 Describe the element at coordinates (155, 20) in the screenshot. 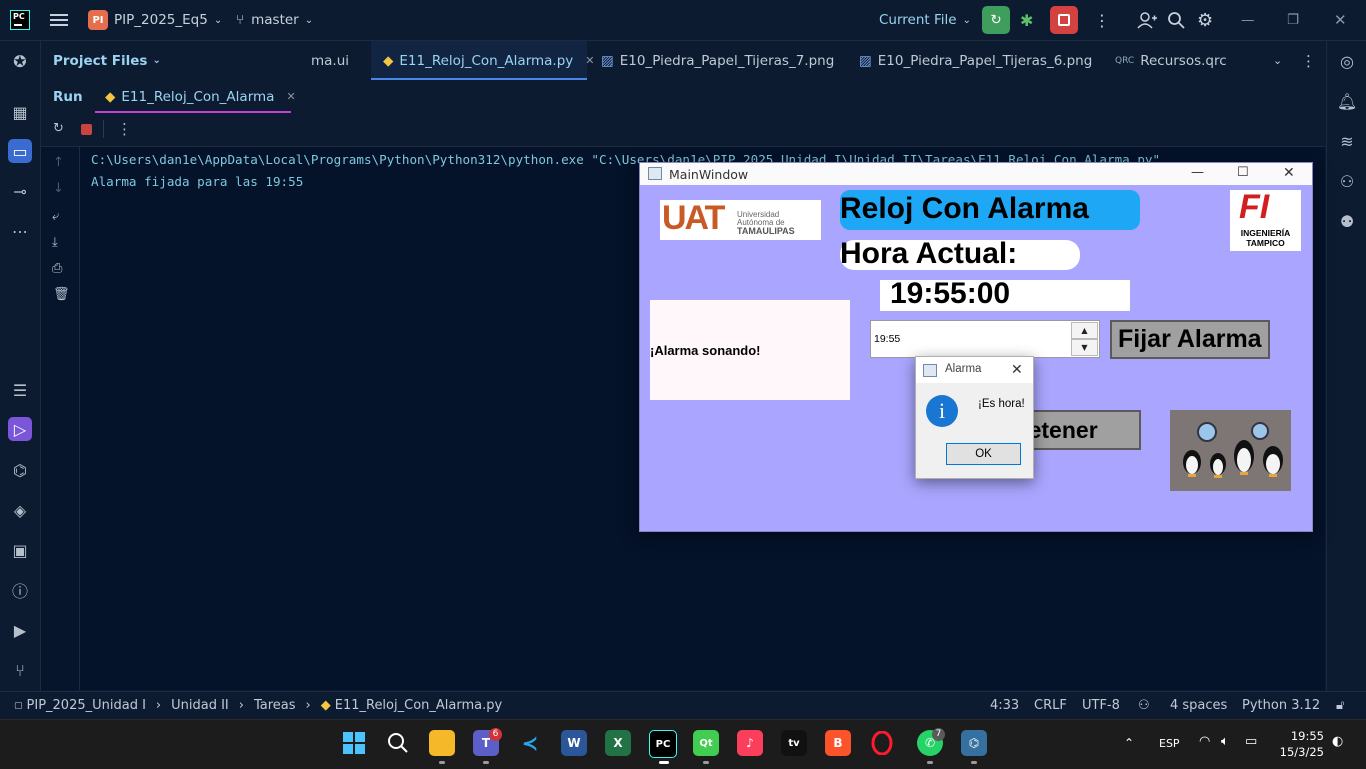

I see `project-selector: PI PIP_2025_Eq5 ⌄` at that location.